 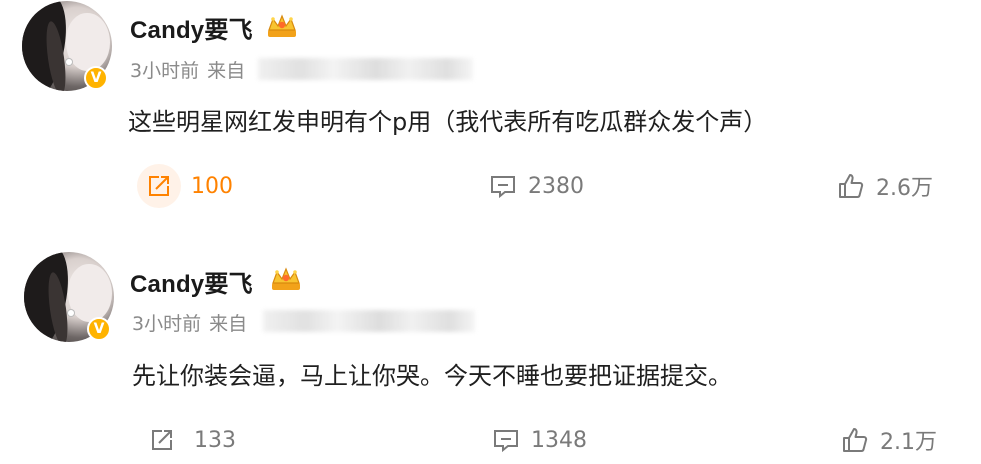 What do you see at coordinates (215, 440) in the screenshot?
I see `repost-count: 133` at bounding box center [215, 440].